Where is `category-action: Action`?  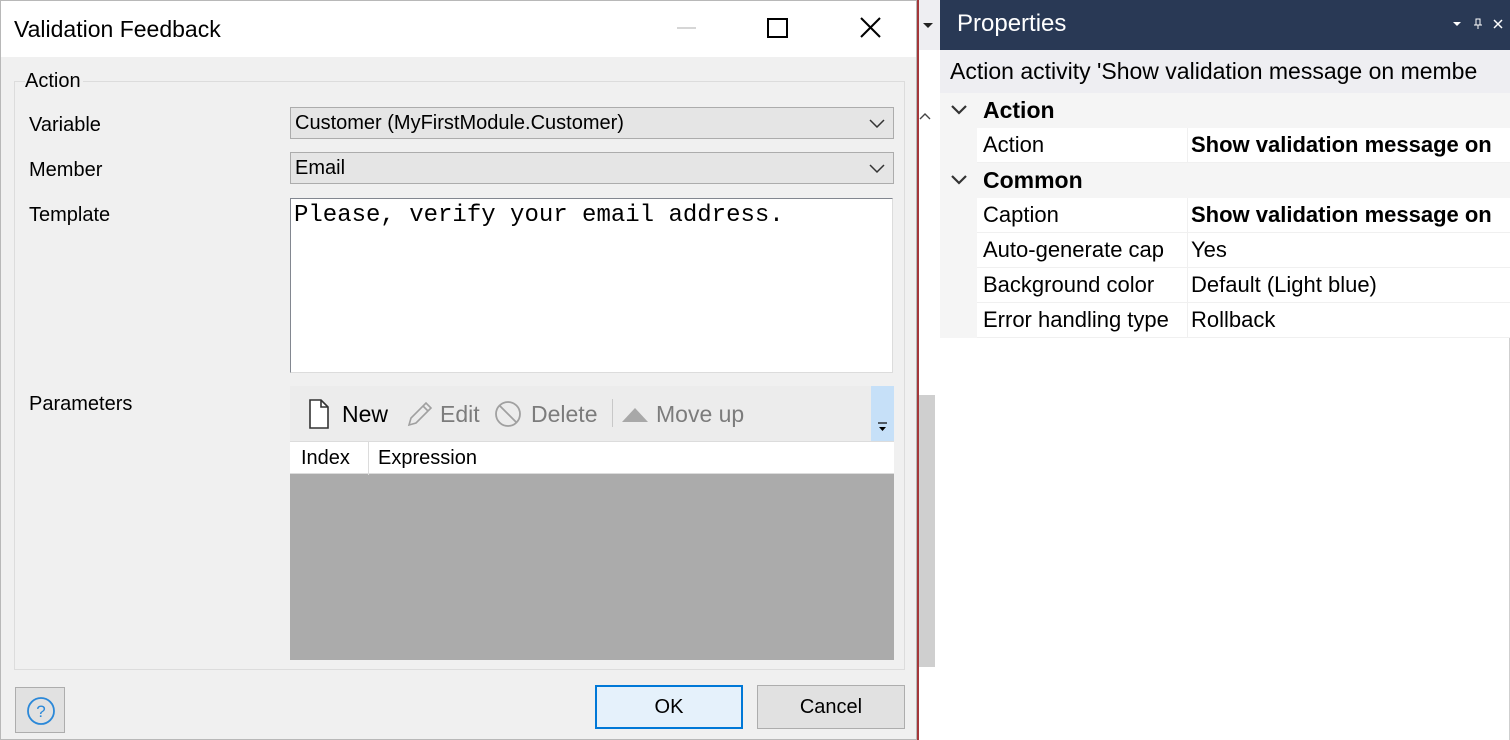
category-action: Action is located at coordinates (1225, 110).